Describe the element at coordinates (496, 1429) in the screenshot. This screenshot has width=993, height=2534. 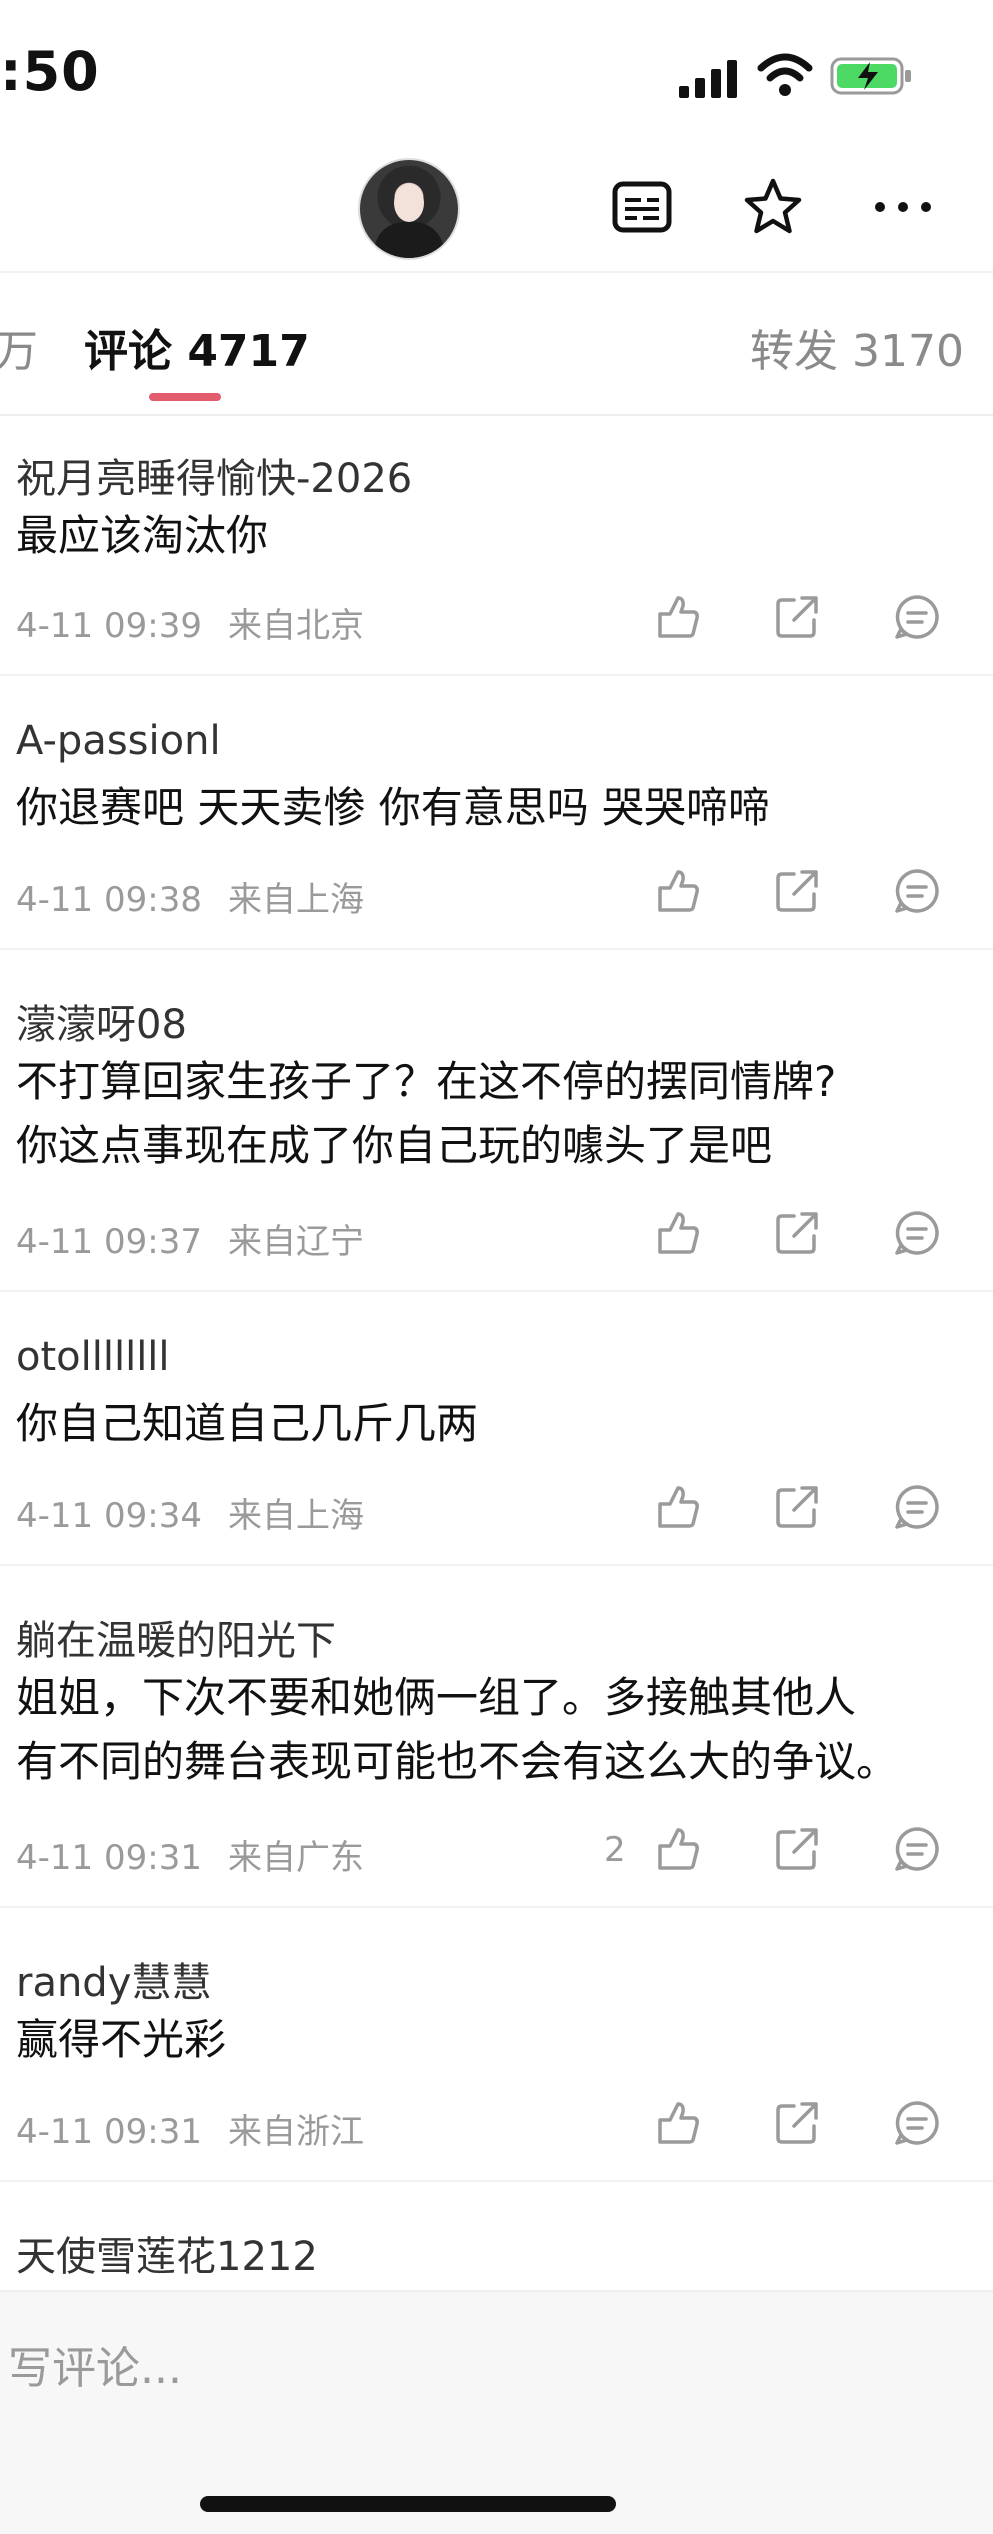
I see `comment-item: otollllllll 你自己知道自己几斤几两 4-11 09:34 来自上海` at that location.